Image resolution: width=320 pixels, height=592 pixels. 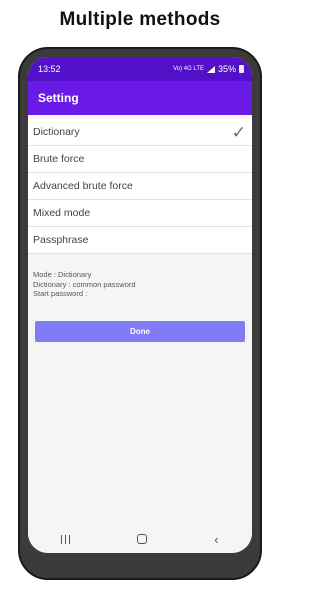 I want to click on method-label: Mixed mode, so click(x=62, y=213).